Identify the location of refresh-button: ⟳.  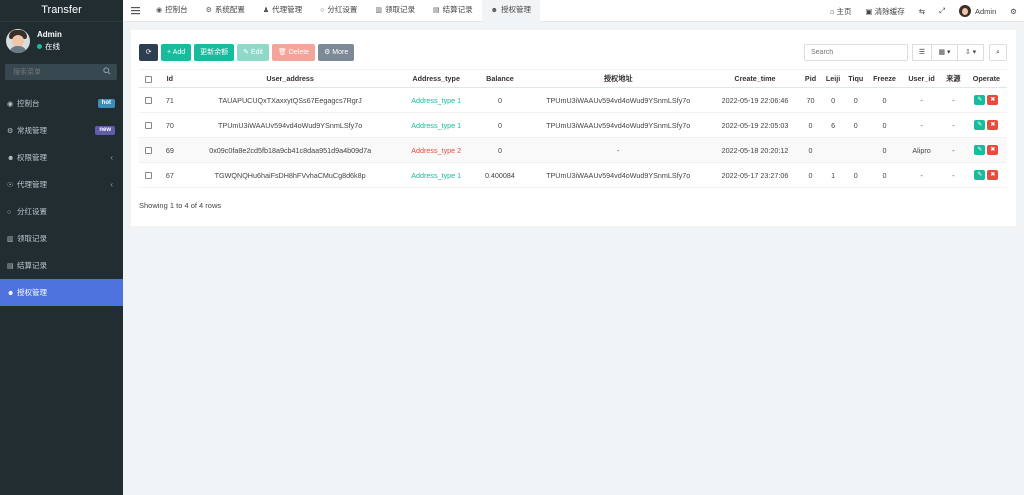
(148, 52).